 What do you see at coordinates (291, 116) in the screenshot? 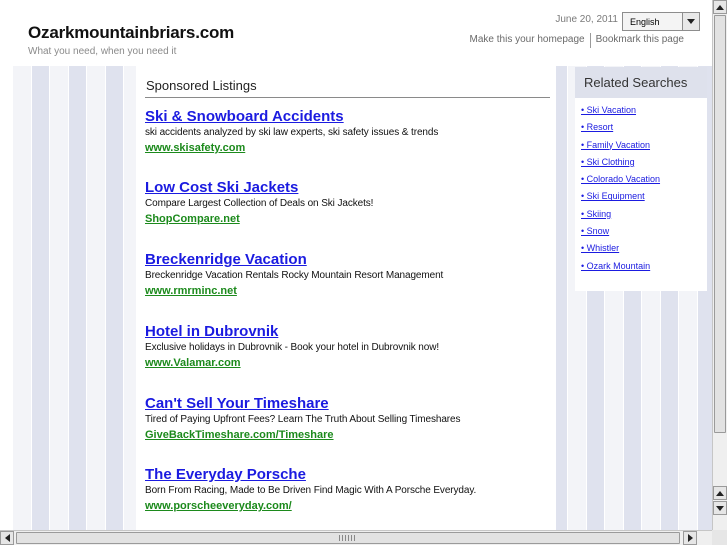
I see `listing-title-link: Ski & Snowboard Accidents` at bounding box center [291, 116].